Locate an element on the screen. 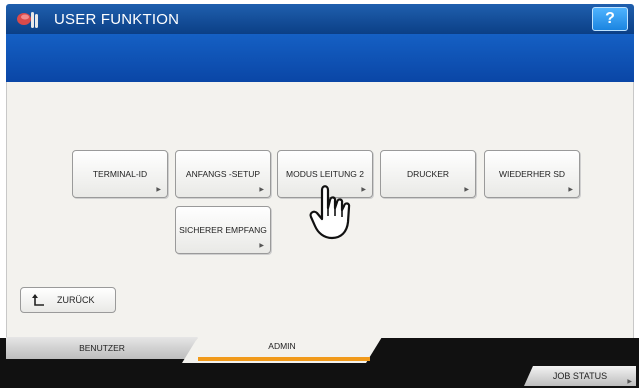 The image size is (639, 388). message-bar is located at coordinates (320, 58).